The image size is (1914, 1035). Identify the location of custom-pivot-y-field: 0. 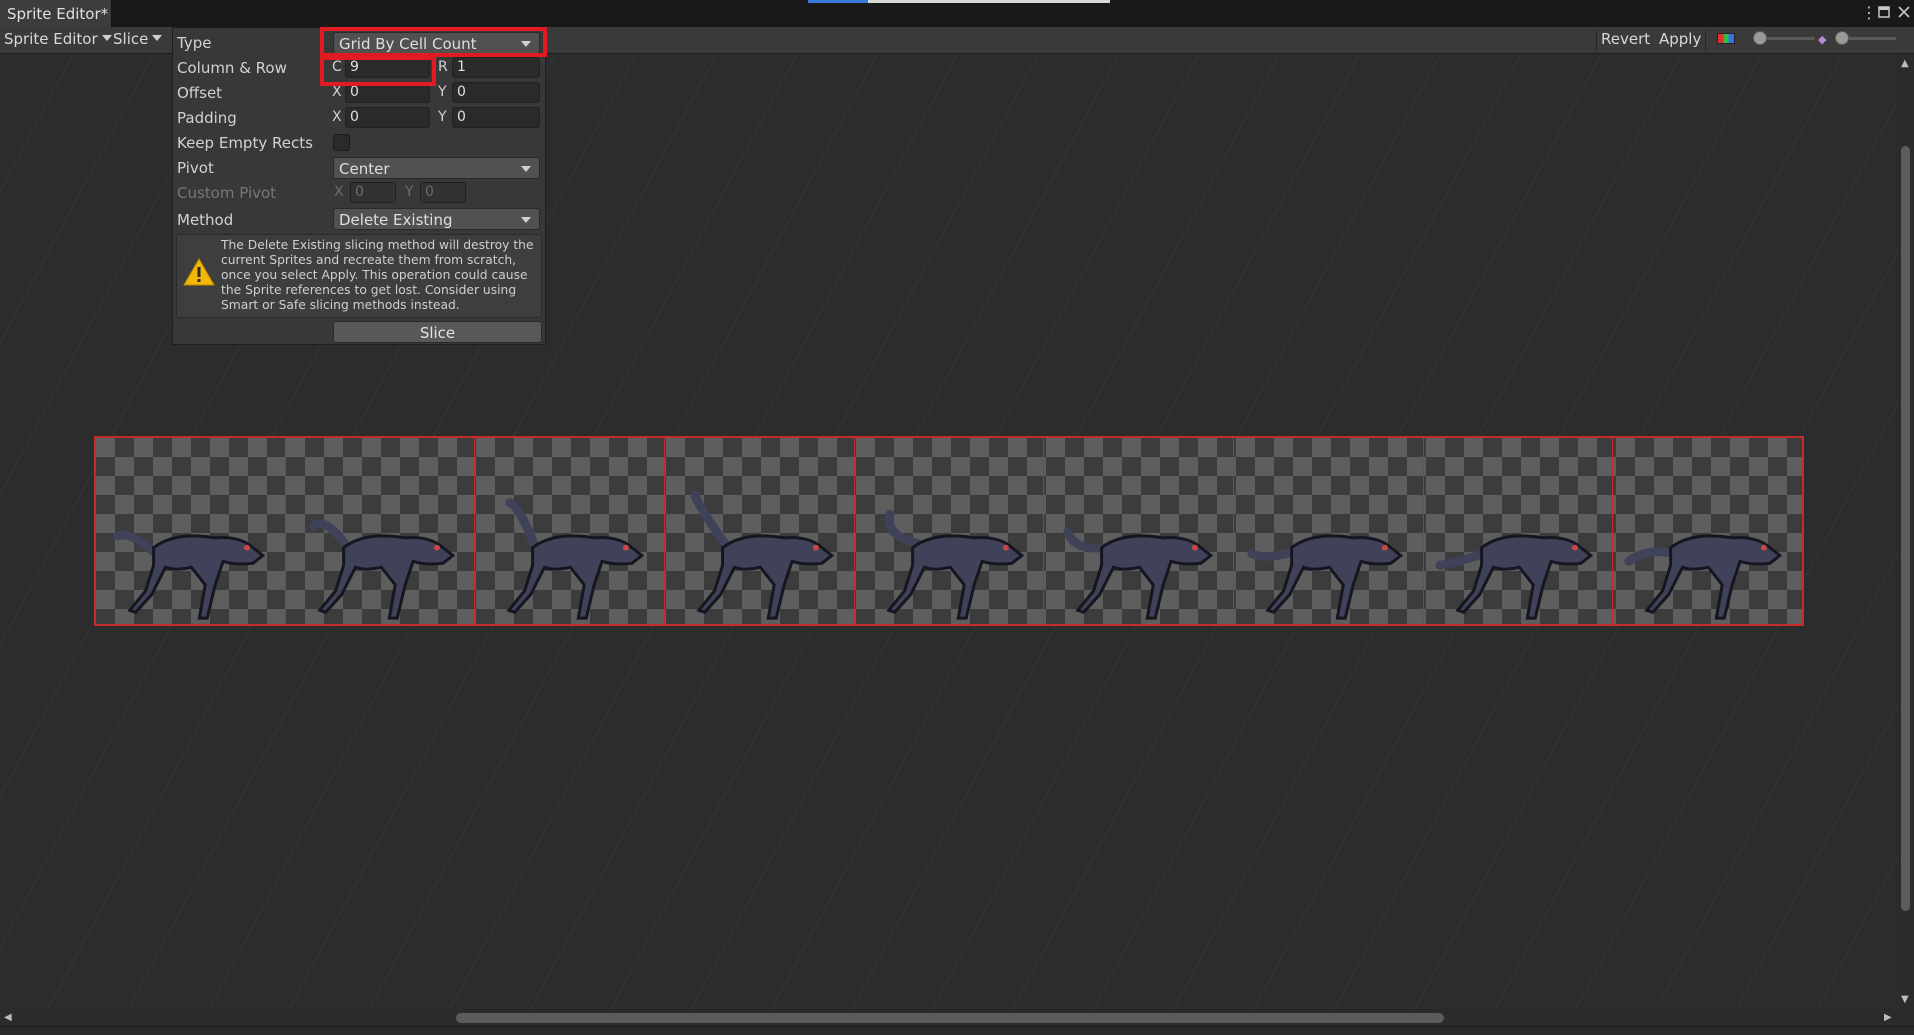
(443, 192).